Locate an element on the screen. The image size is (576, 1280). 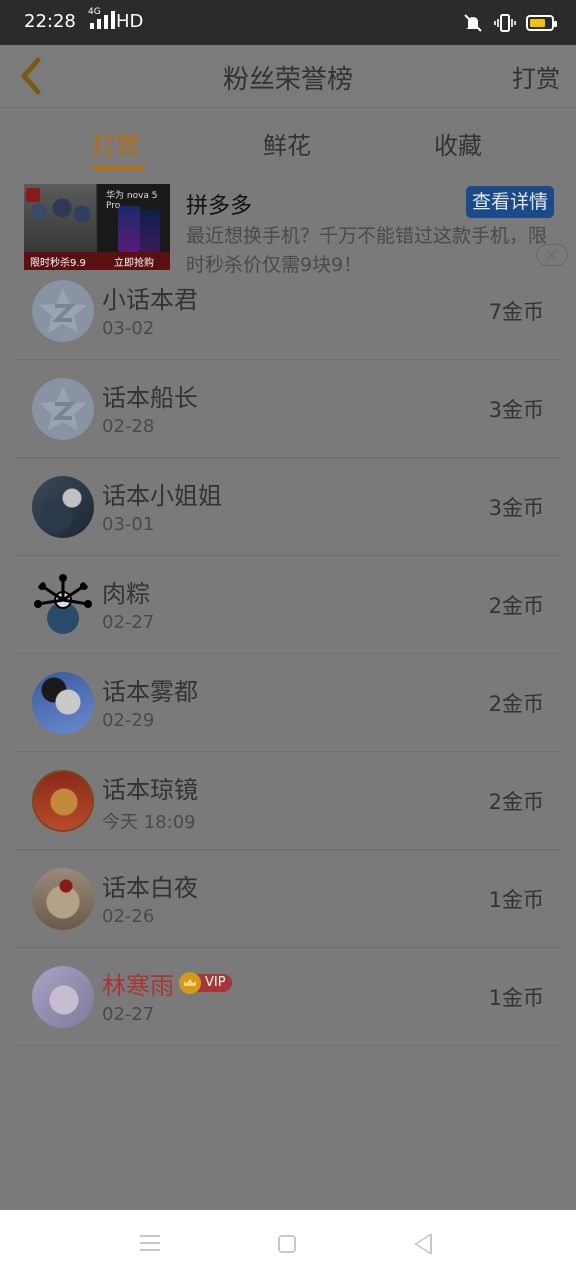
home-icon is located at coordinates (287, 1244).